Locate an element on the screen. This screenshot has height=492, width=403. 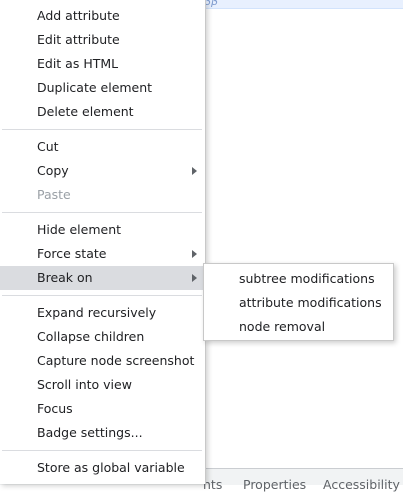
tab-accessibility: Accessibility is located at coordinates (361, 484).